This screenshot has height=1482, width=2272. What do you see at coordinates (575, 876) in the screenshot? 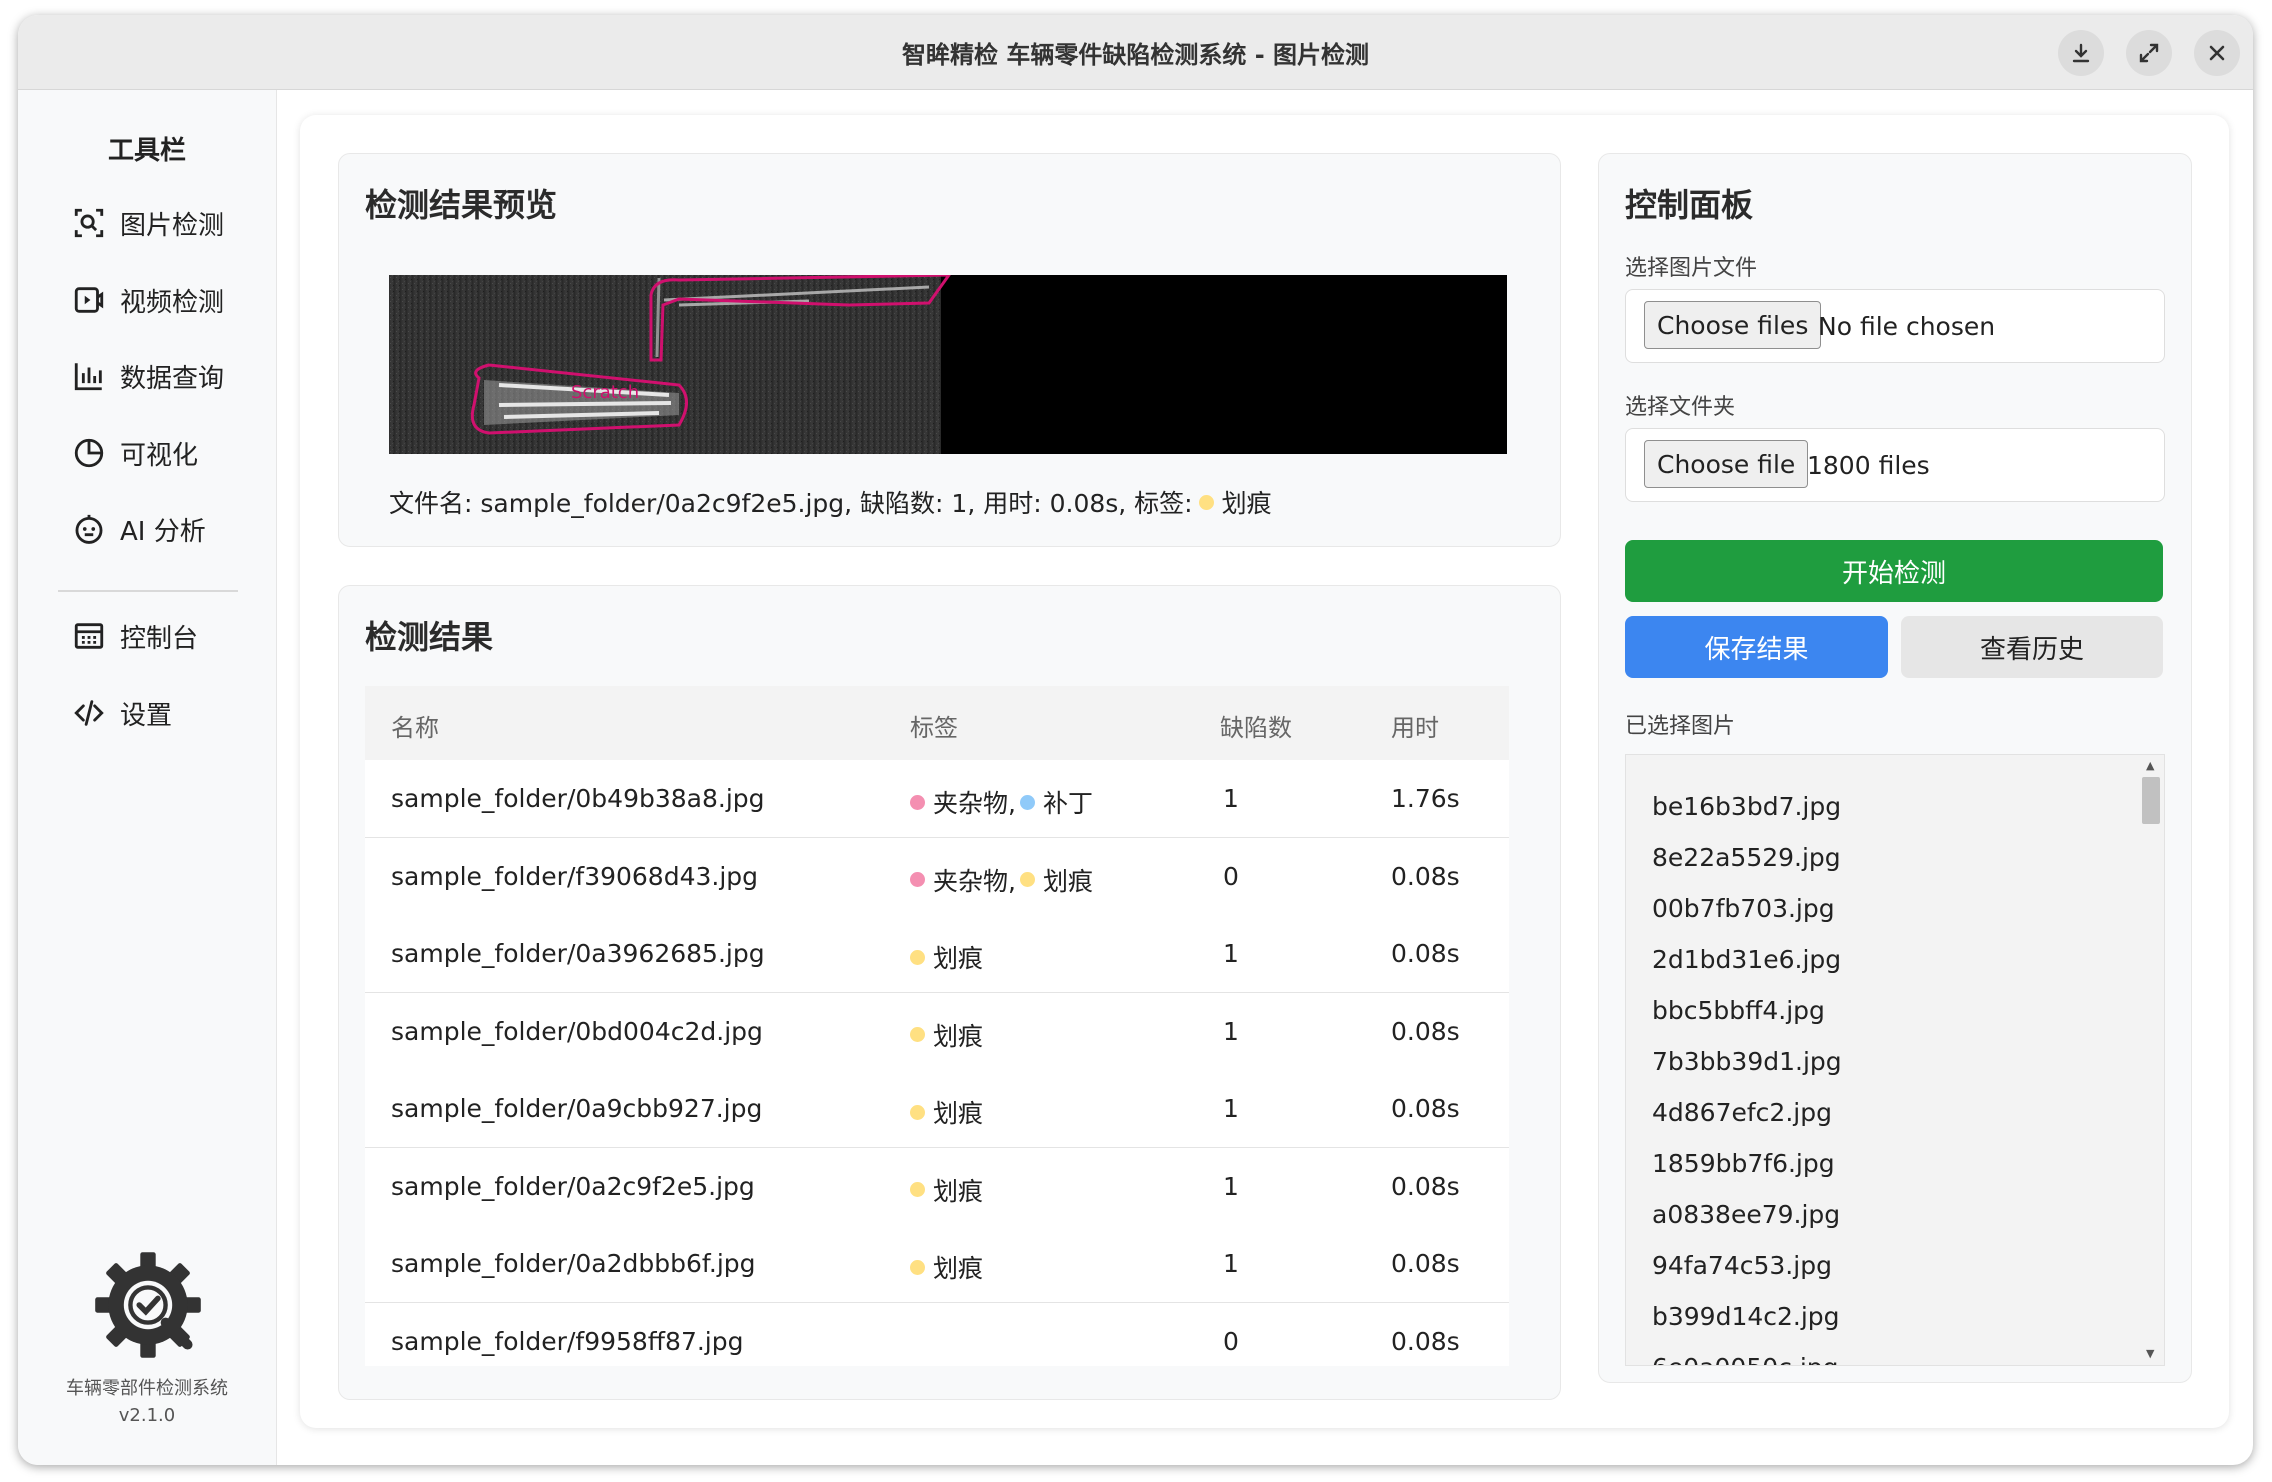
I see `row-name: sample_folder/f39068d43.jpg` at bounding box center [575, 876].